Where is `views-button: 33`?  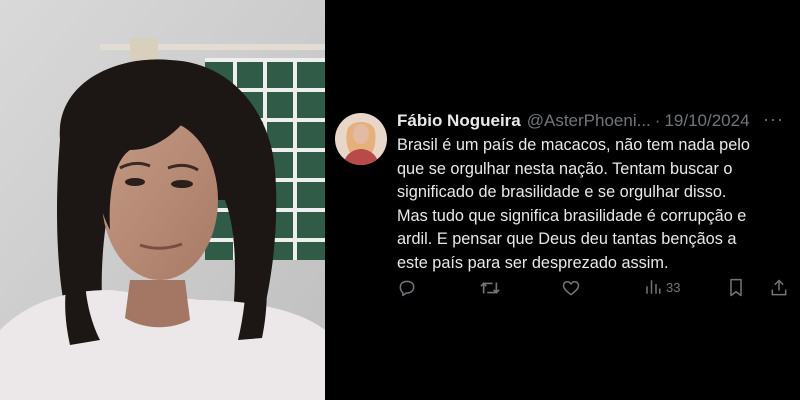
views-button: 33 is located at coordinates (662, 287).